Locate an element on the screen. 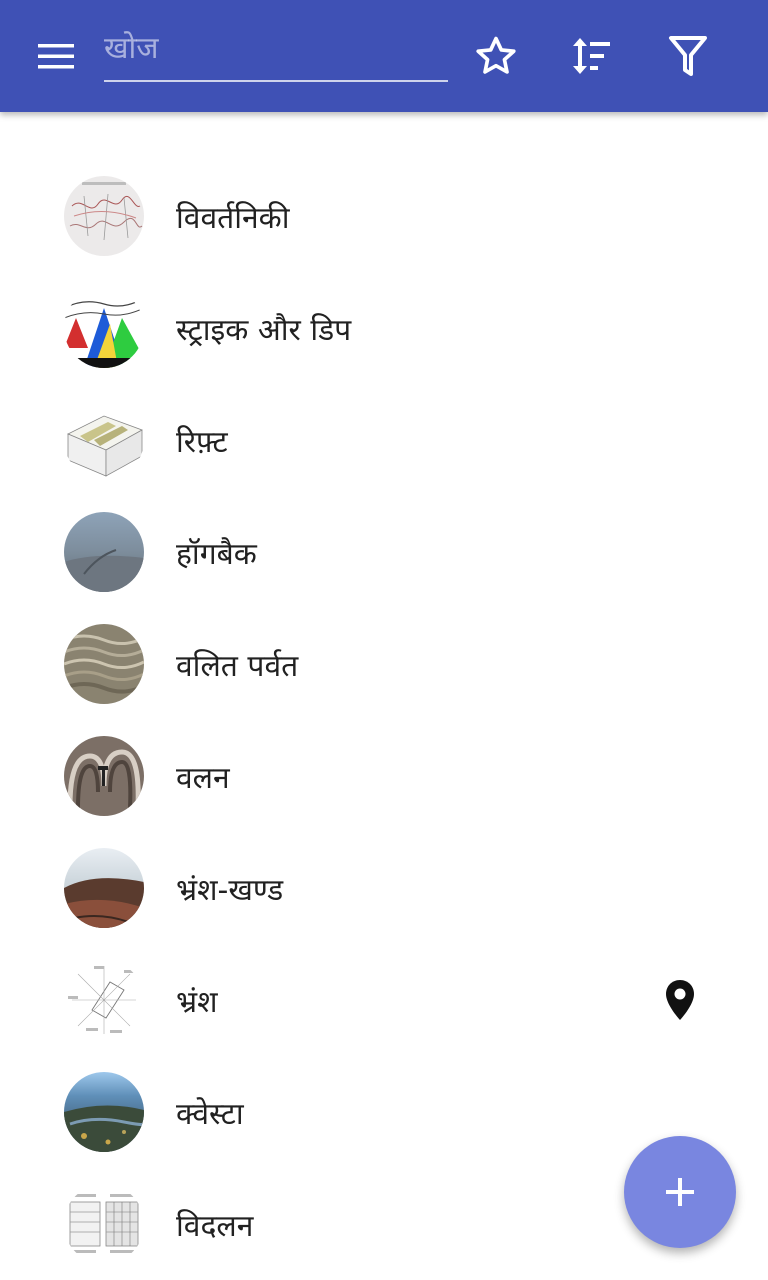 The image size is (768, 1280). rock-layers-diagram-thumbnail is located at coordinates (104, 1224).